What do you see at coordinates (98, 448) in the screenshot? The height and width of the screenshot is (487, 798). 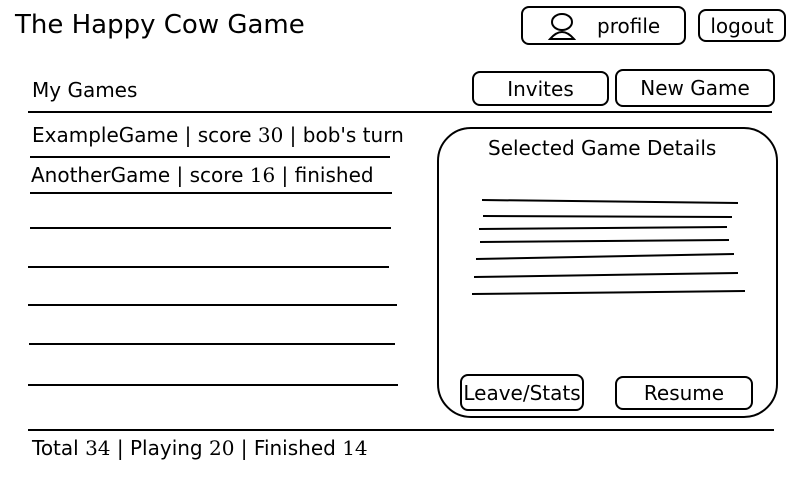 I see `total-count: 34` at bounding box center [98, 448].